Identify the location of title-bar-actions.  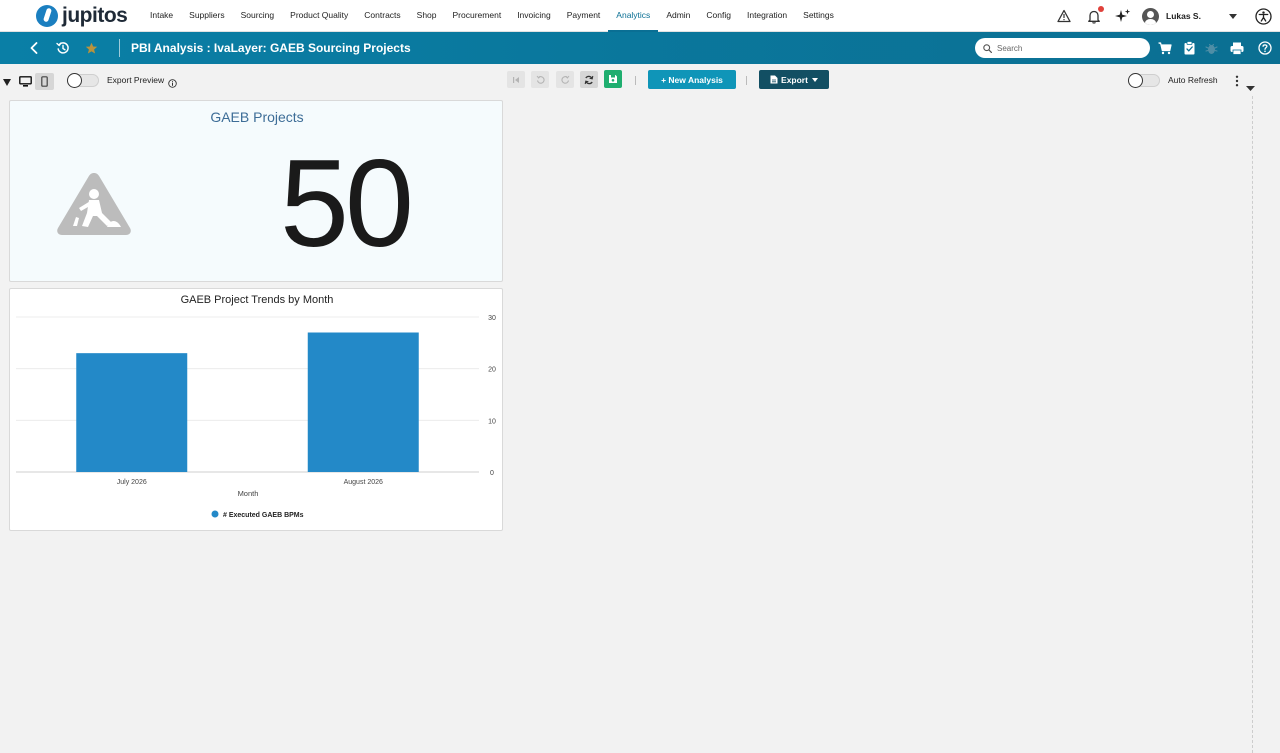
(1217, 48).